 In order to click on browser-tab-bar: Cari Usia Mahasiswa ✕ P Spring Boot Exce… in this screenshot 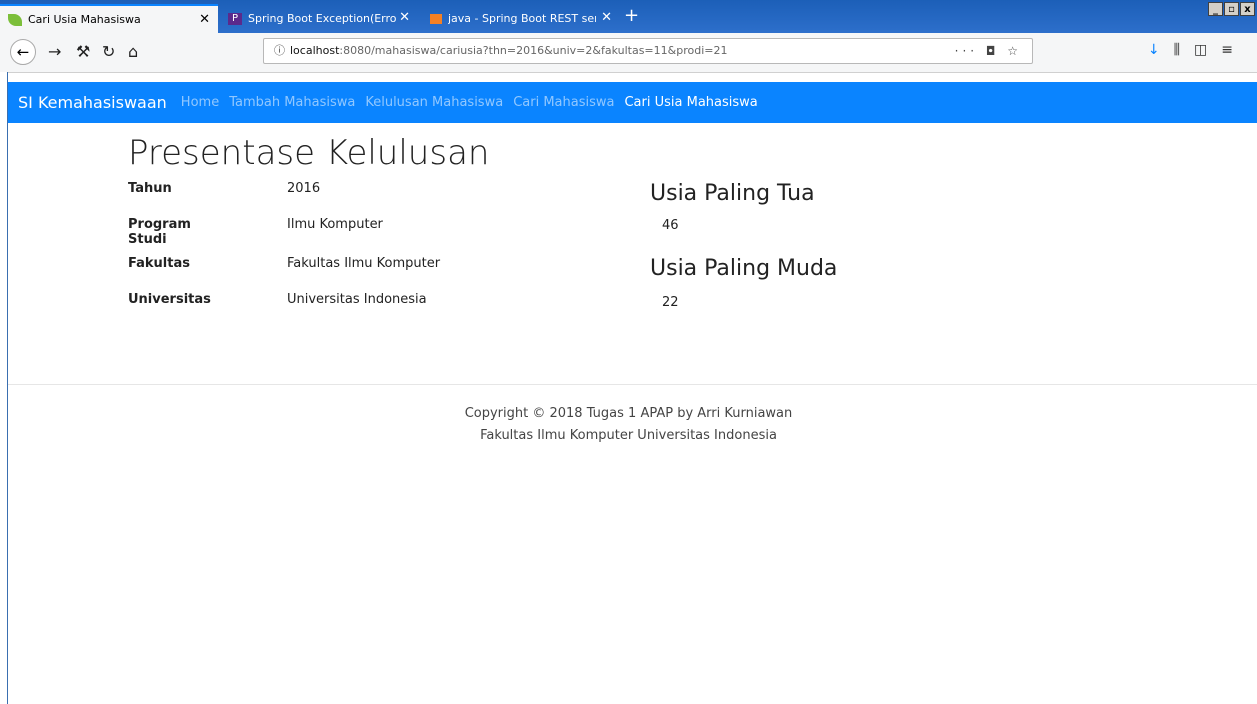, I will do `click(628, 16)`.